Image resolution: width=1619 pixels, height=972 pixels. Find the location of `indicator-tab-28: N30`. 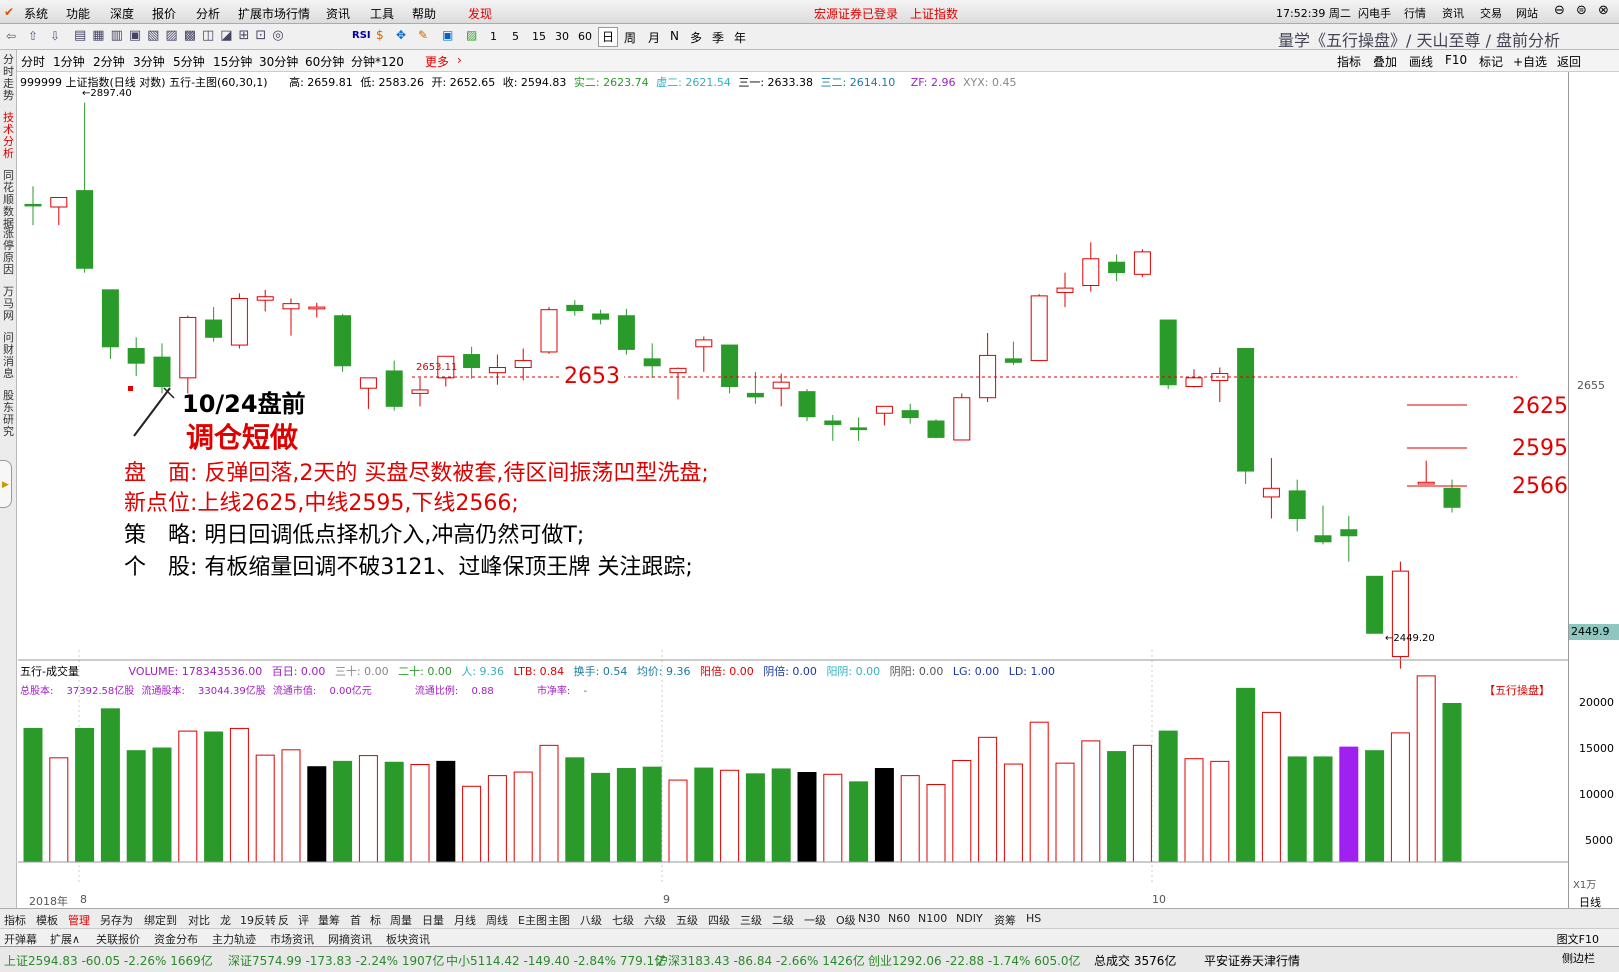

indicator-tab-28: N30 is located at coordinates (869, 918).